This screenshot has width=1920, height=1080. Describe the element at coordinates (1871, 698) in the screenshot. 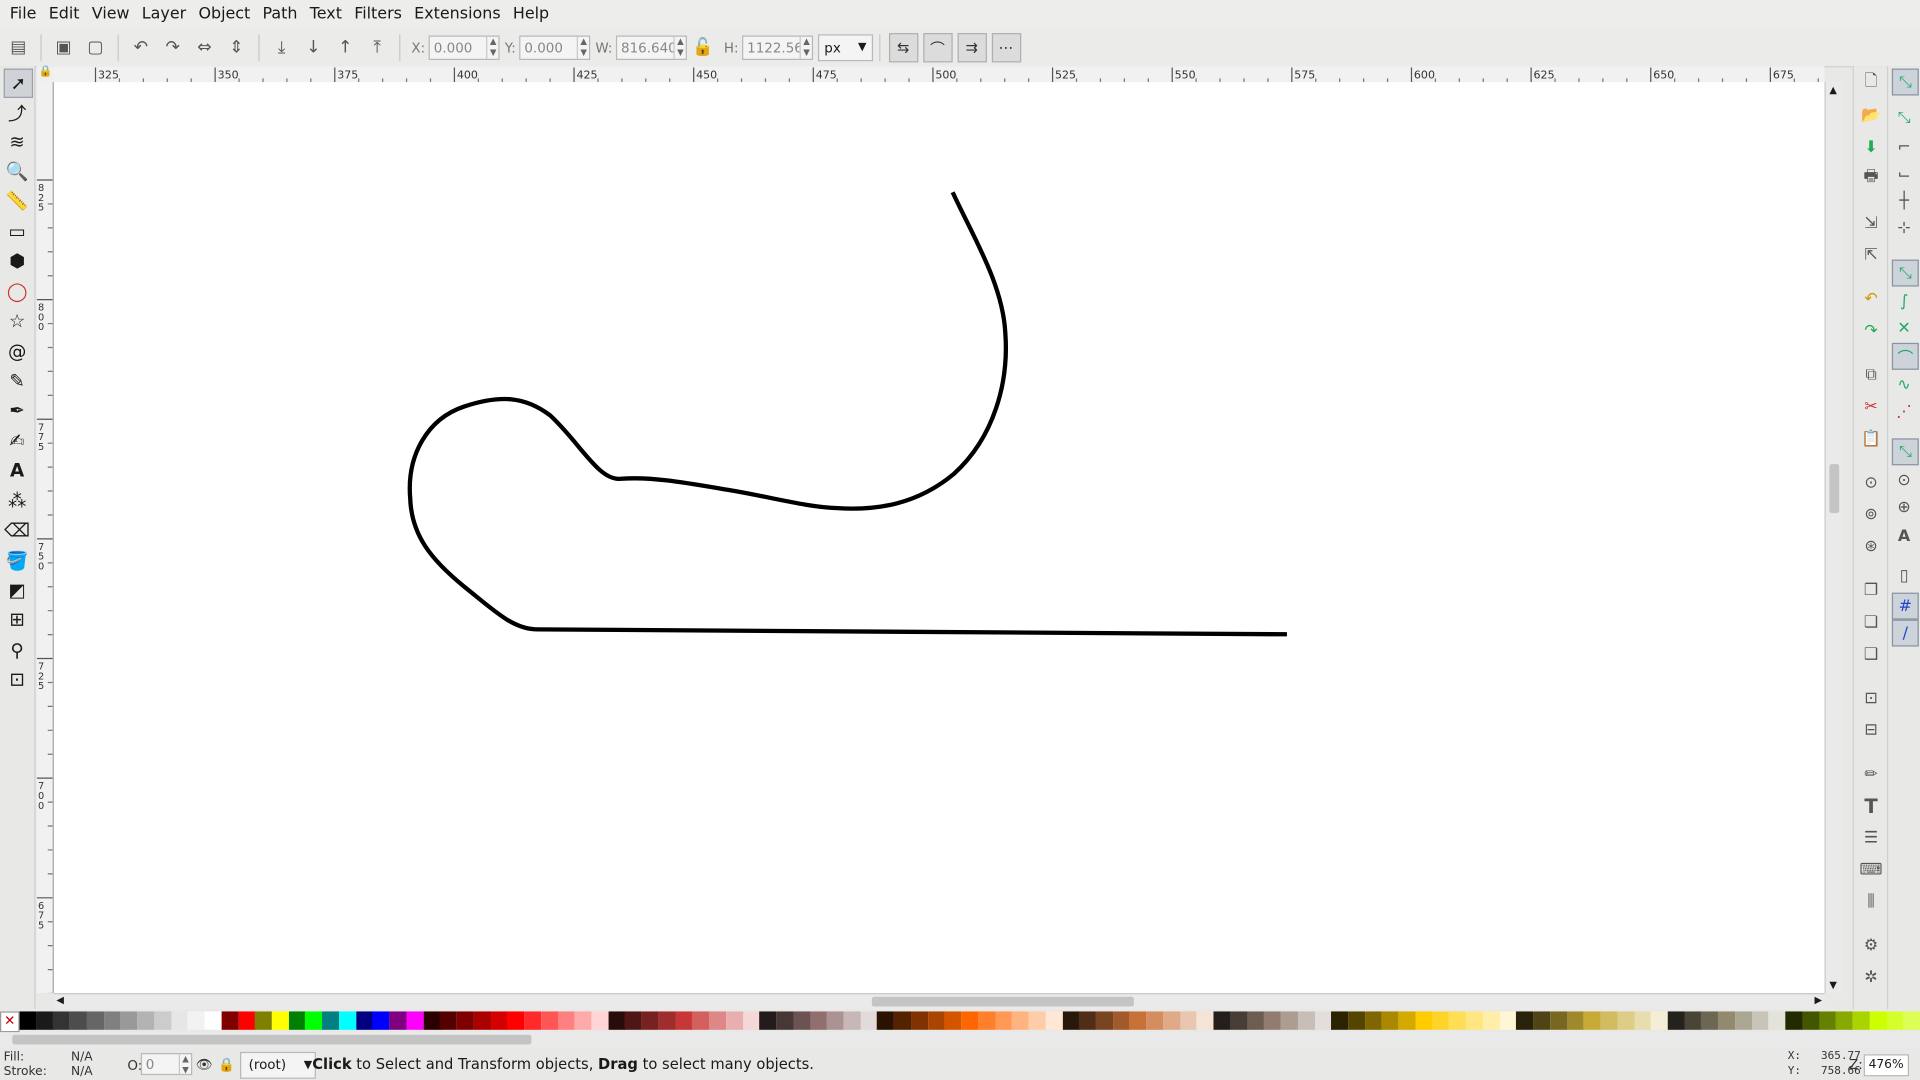

I see `group-icon: ⊡` at that location.